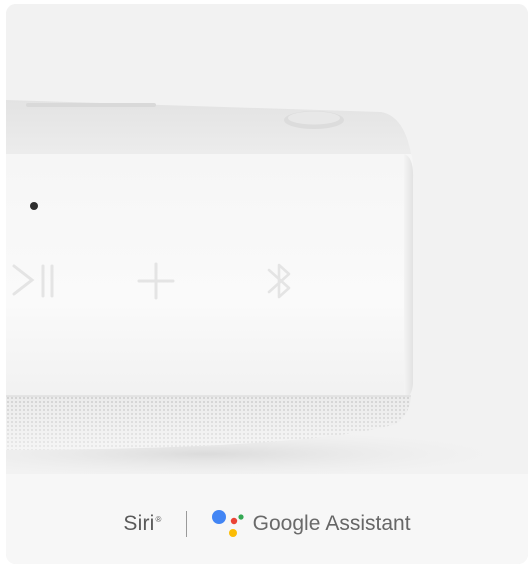 The image size is (531, 568). I want to click on voice-assistants-row: Siri ® Google Assistant, so click(267, 524).